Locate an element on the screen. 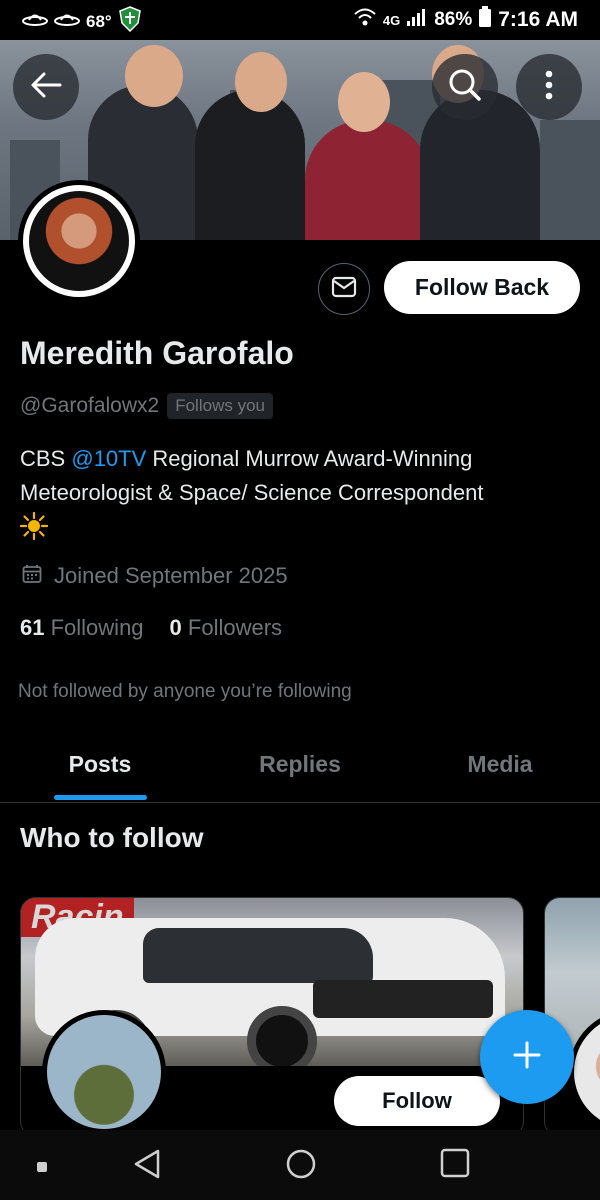 The height and width of the screenshot is (1200, 600). back-button is located at coordinates (46, 87).